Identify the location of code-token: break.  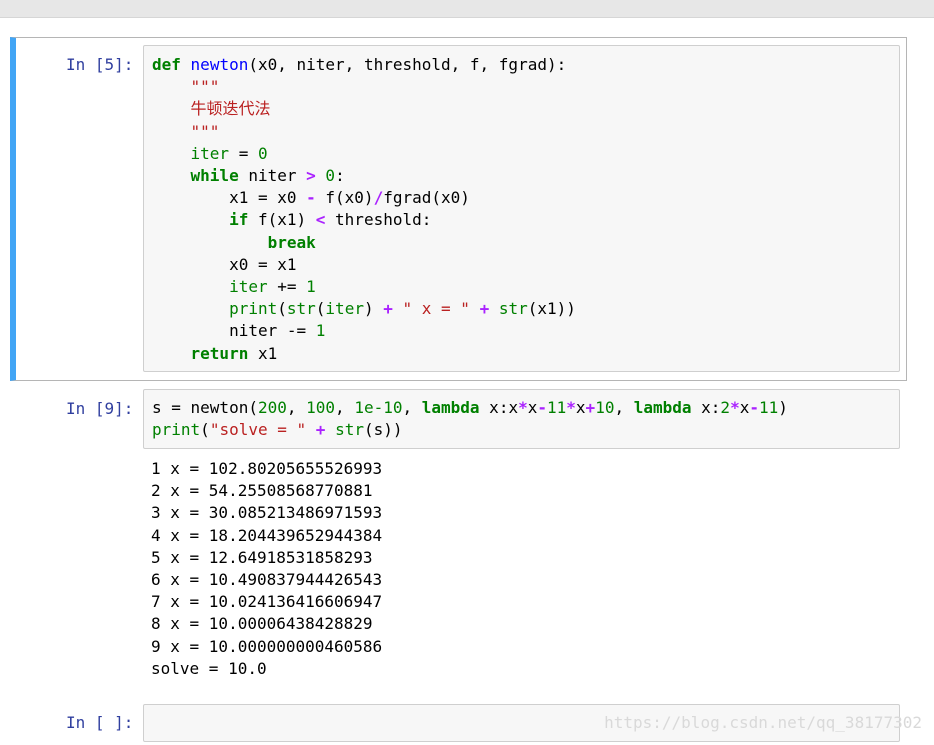
(291, 242).